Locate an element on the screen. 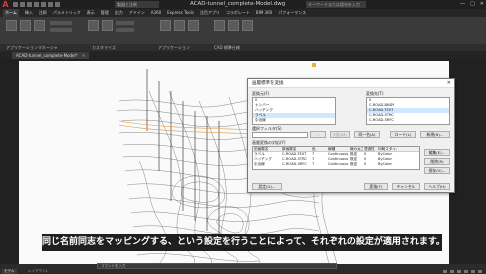  layer-translator-icon is located at coordinates (247, 25).